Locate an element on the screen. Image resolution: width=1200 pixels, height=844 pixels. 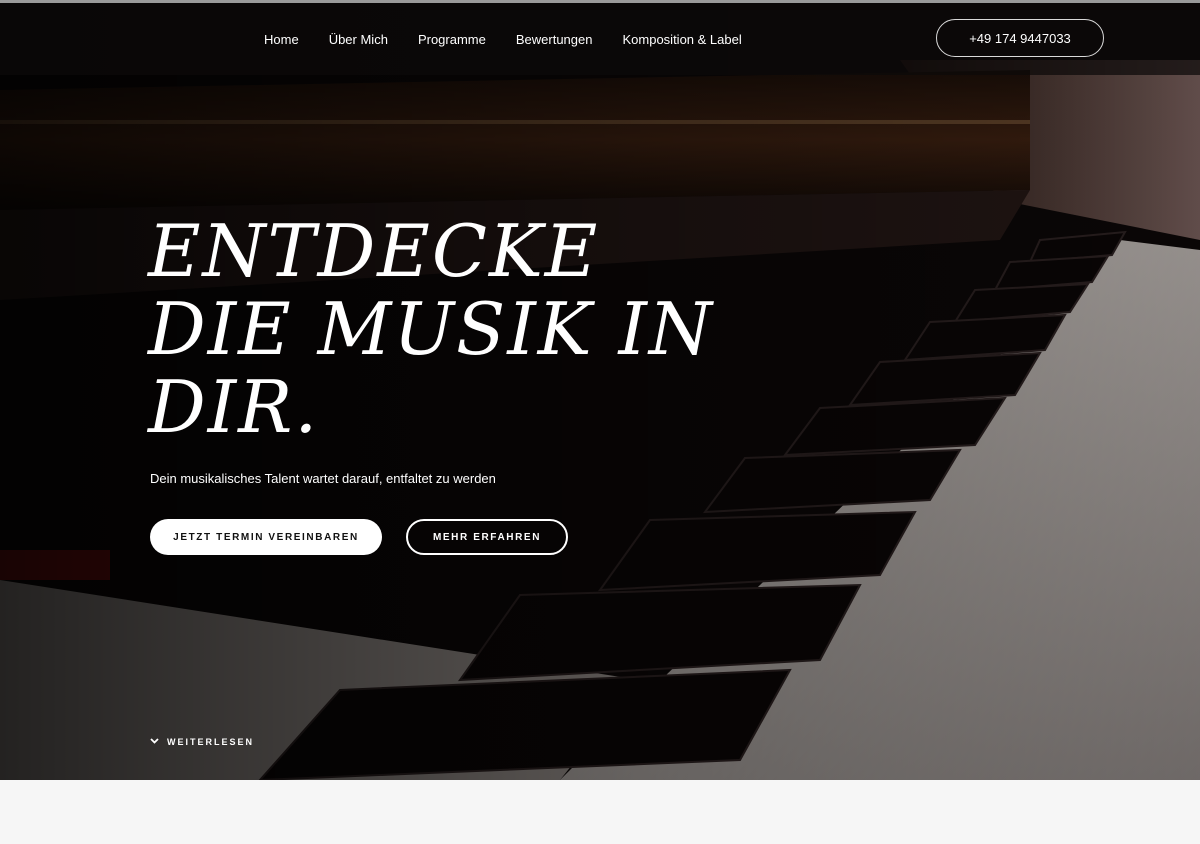
chevron-down-icon is located at coordinates (154, 741).